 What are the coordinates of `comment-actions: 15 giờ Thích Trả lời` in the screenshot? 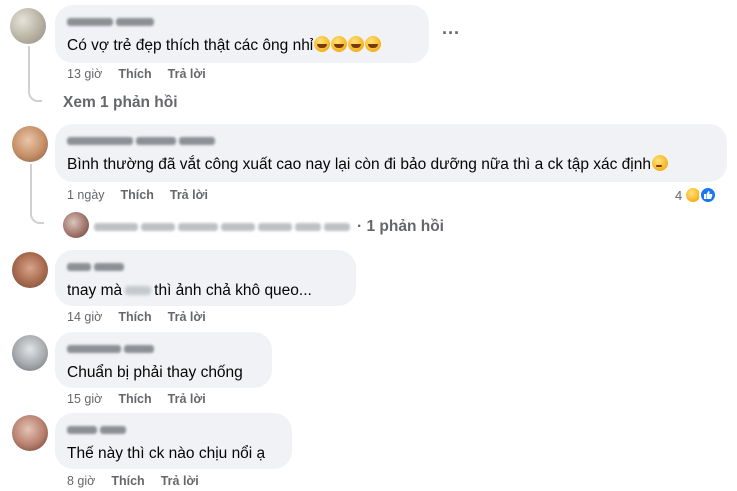 It's located at (136, 399).